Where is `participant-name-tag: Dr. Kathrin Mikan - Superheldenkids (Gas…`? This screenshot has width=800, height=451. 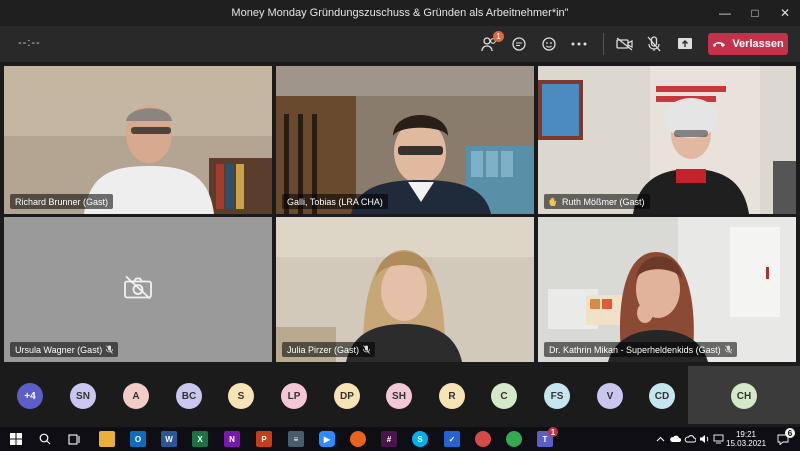
participant-name-tag: Dr. Kathrin Mikan - Superheldenkids (Gas… is located at coordinates (640, 349).